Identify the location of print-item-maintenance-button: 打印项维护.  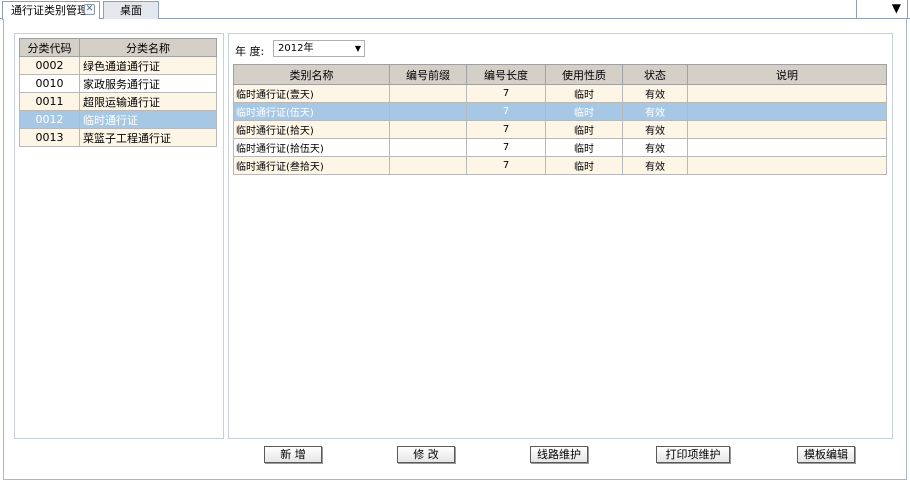
(693, 454).